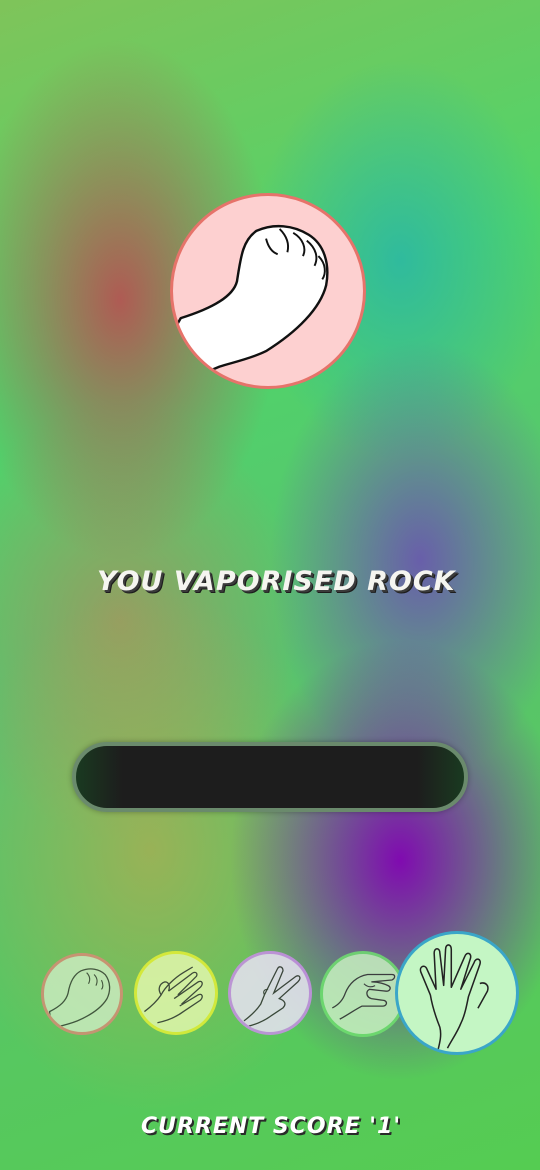  I want to click on computer-choice-rock, so click(268, 291).